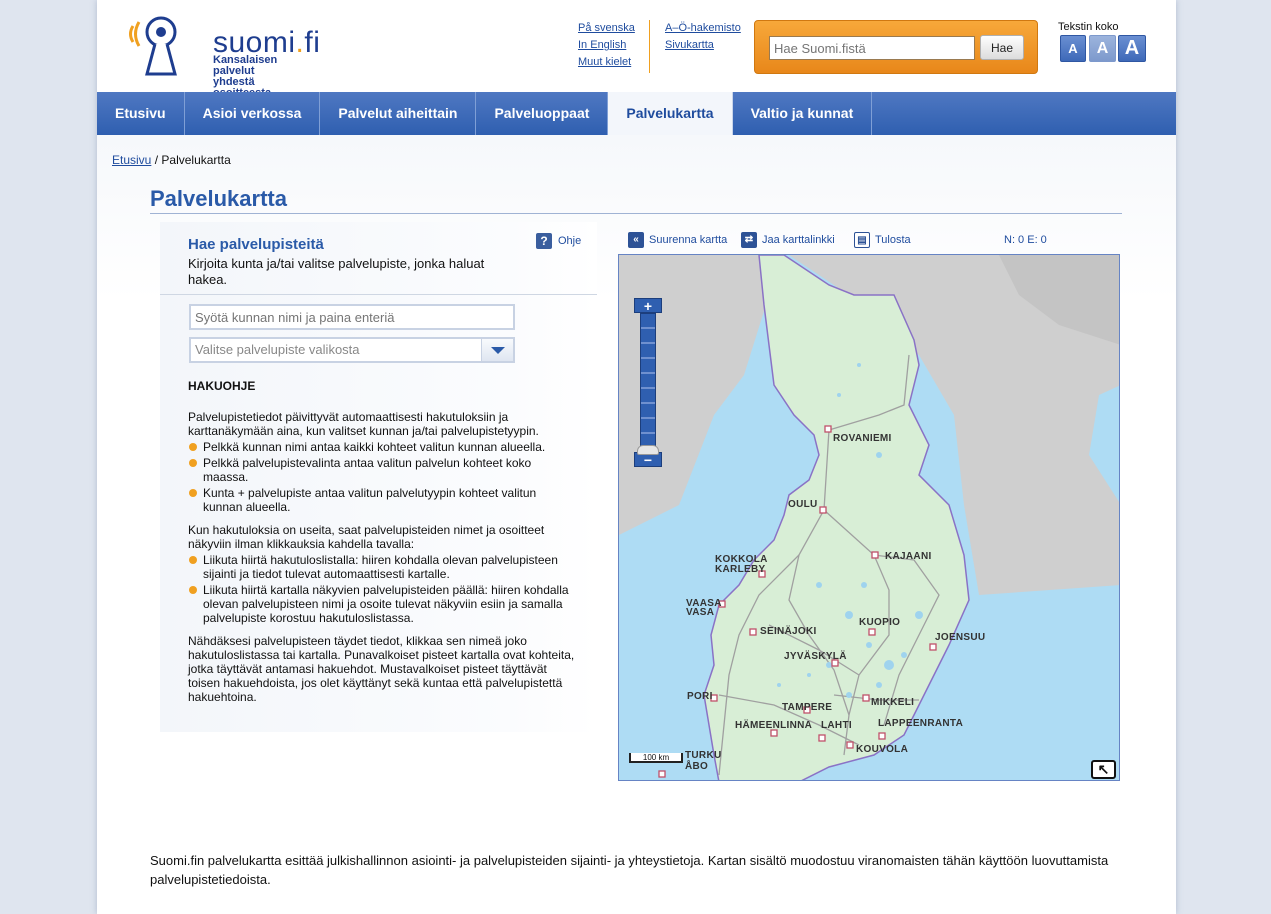 The image size is (1271, 914). I want to click on help-link: ? Ohje, so click(558, 241).